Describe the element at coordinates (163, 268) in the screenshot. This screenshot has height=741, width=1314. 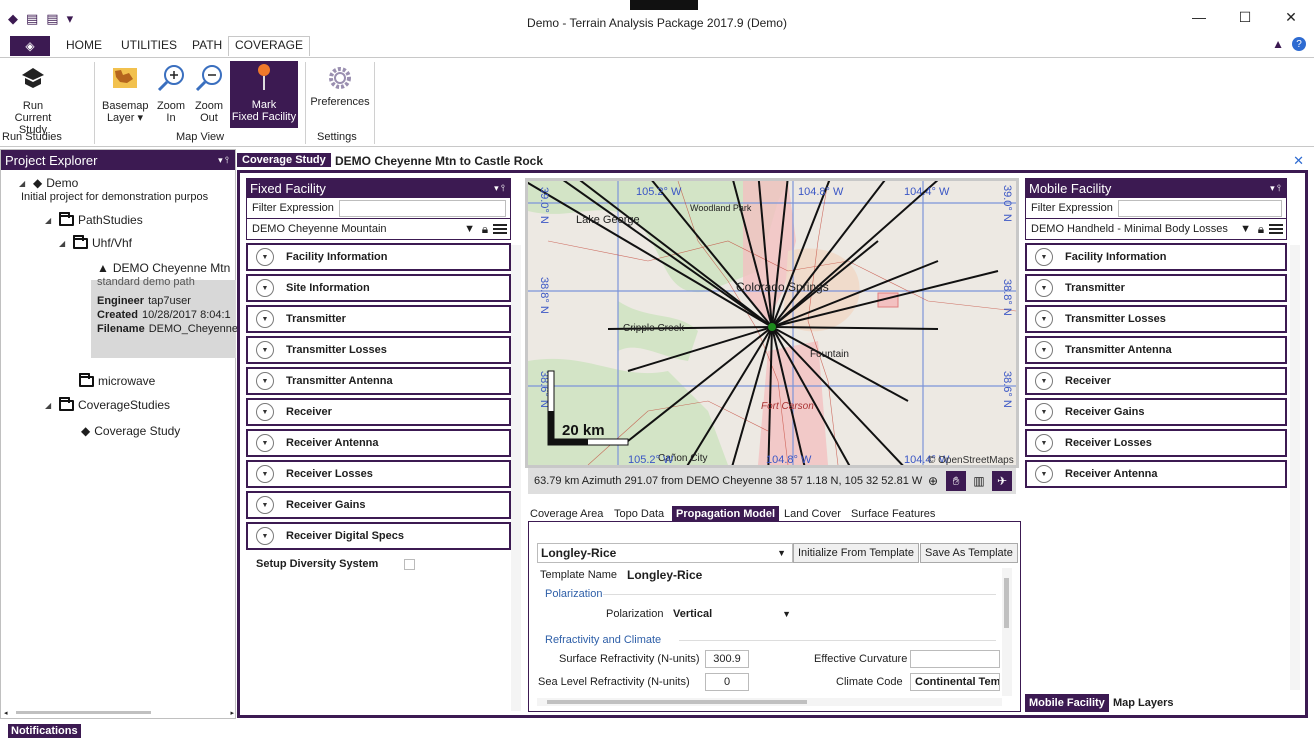
I see `tree-item-demo-cheyenne: ▲ DEMO Cheyenne Mtn` at that location.